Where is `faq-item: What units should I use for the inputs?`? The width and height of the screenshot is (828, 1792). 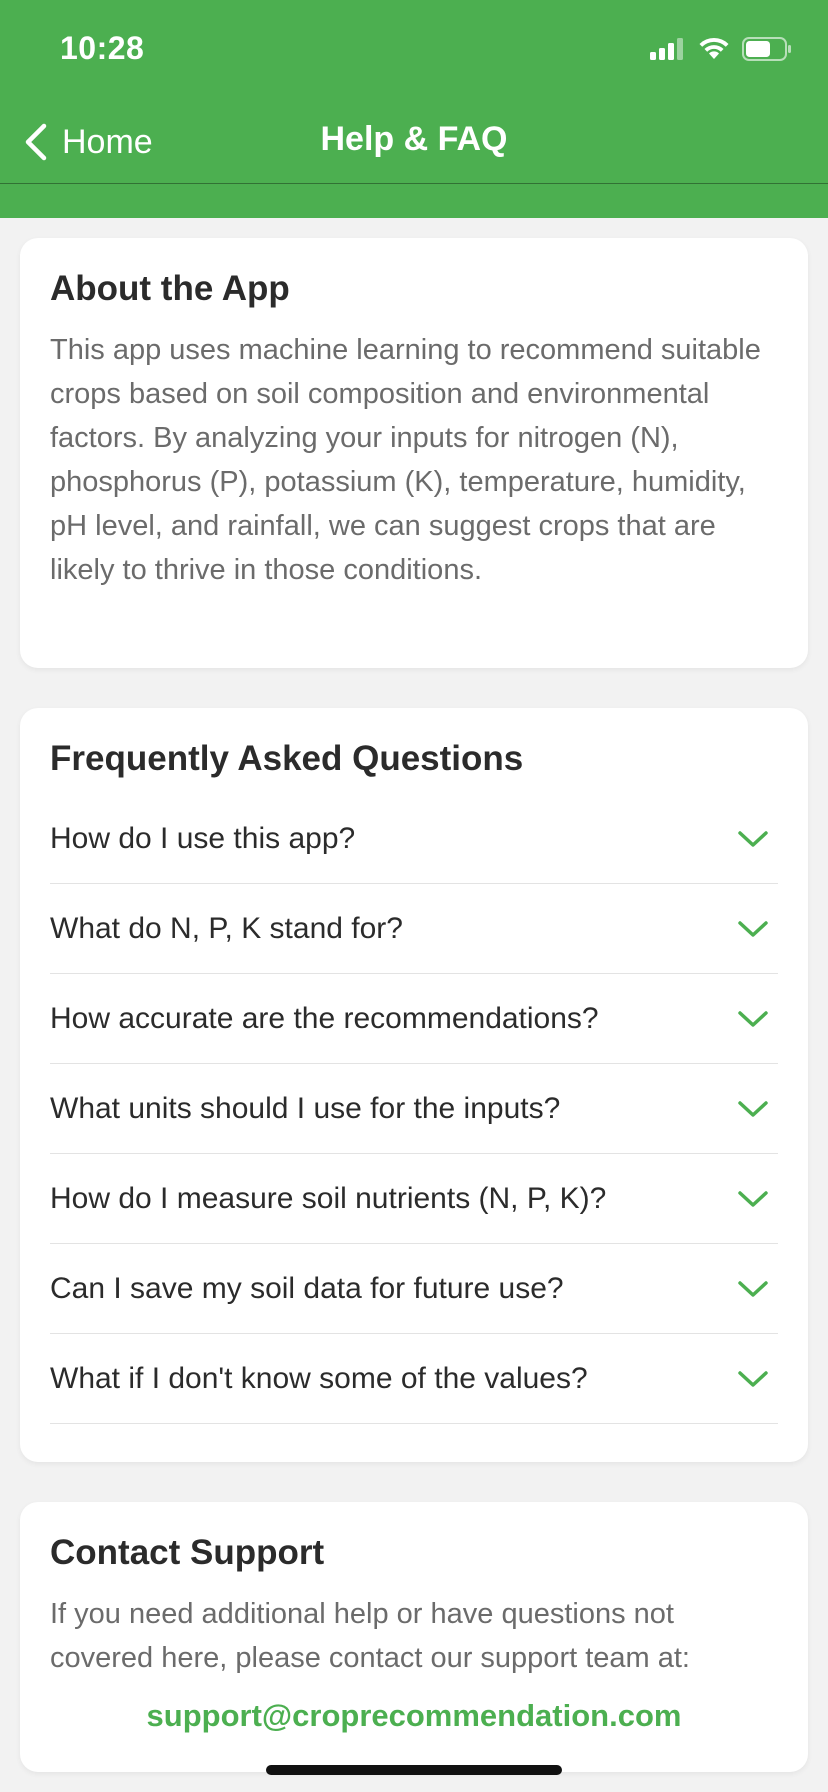
faq-item: What units should I use for the inputs? is located at coordinates (414, 1109).